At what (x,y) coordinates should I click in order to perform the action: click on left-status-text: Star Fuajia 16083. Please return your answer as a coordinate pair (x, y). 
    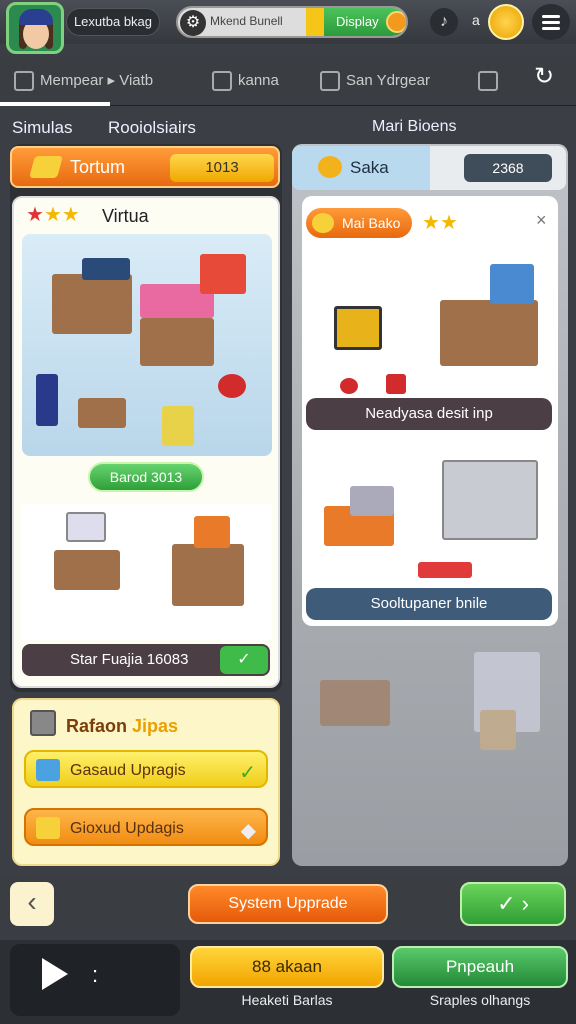
    Looking at the image, I should click on (129, 659).